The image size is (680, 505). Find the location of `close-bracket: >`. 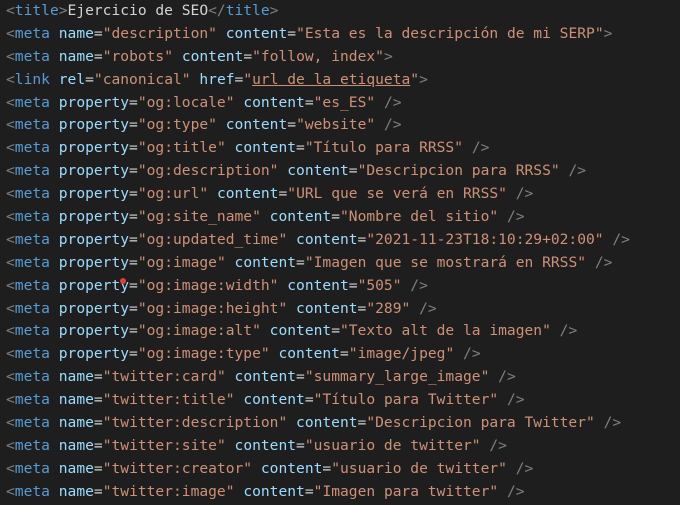

close-bracket: > is located at coordinates (274, 10).